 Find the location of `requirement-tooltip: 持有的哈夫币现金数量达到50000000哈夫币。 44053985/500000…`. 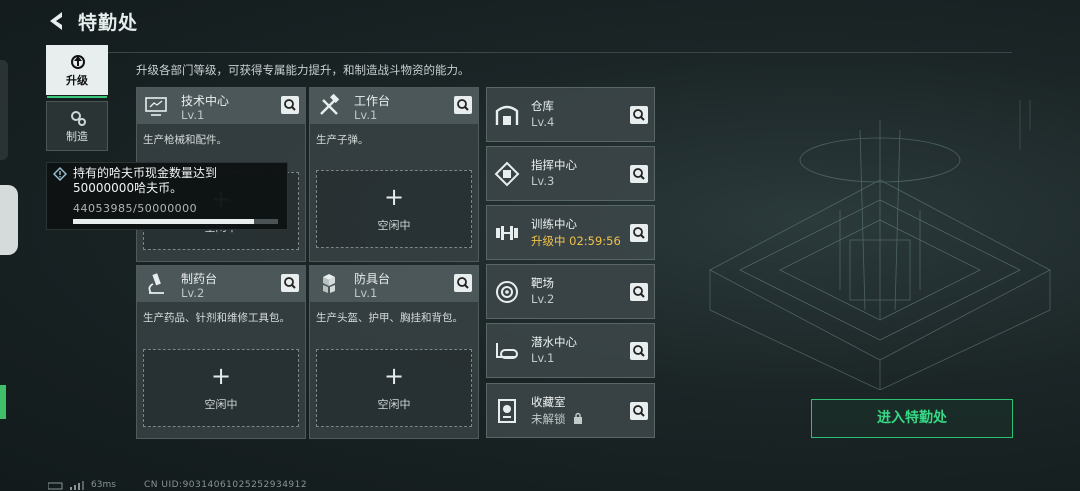

requirement-tooltip: 持有的哈夫币现金数量达到50000000哈夫币。 44053985/500000… is located at coordinates (167, 196).